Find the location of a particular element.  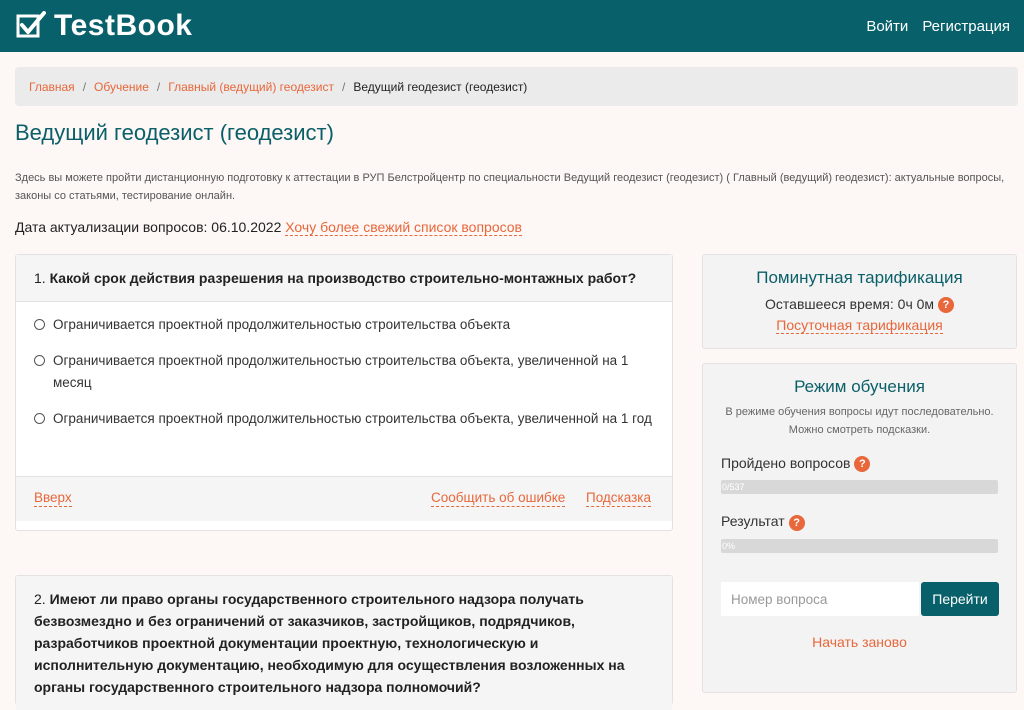

go-button: Перейти is located at coordinates (960, 599).